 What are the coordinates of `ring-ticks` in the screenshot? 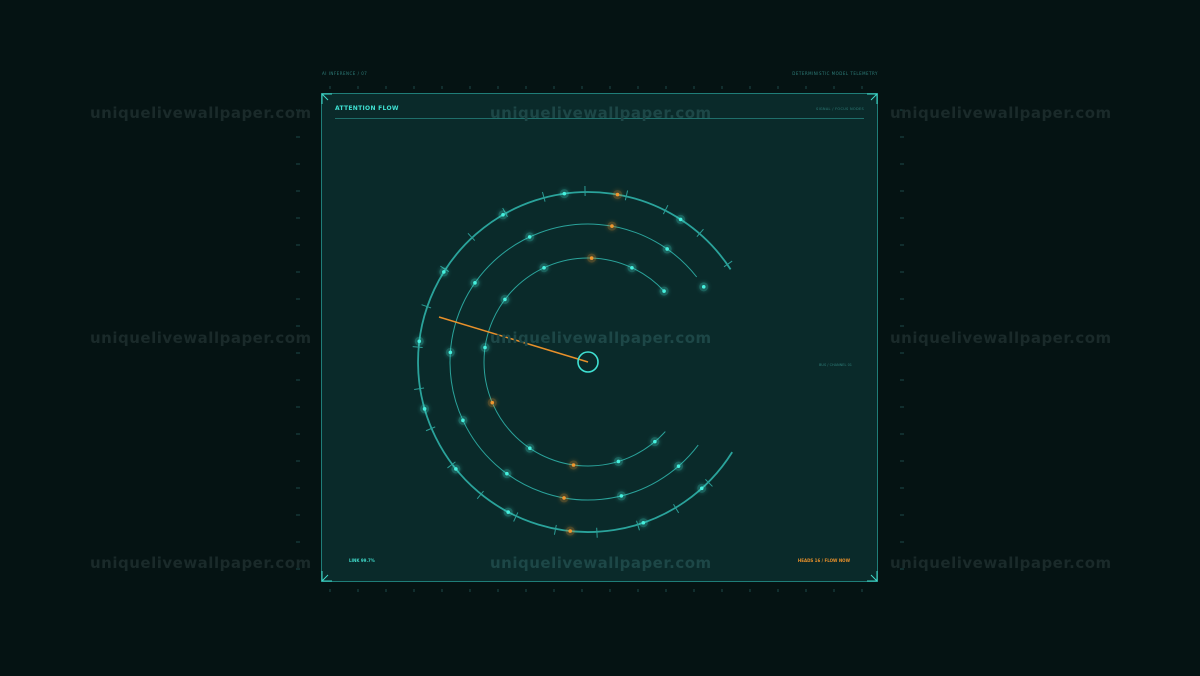 It's located at (572, 362).